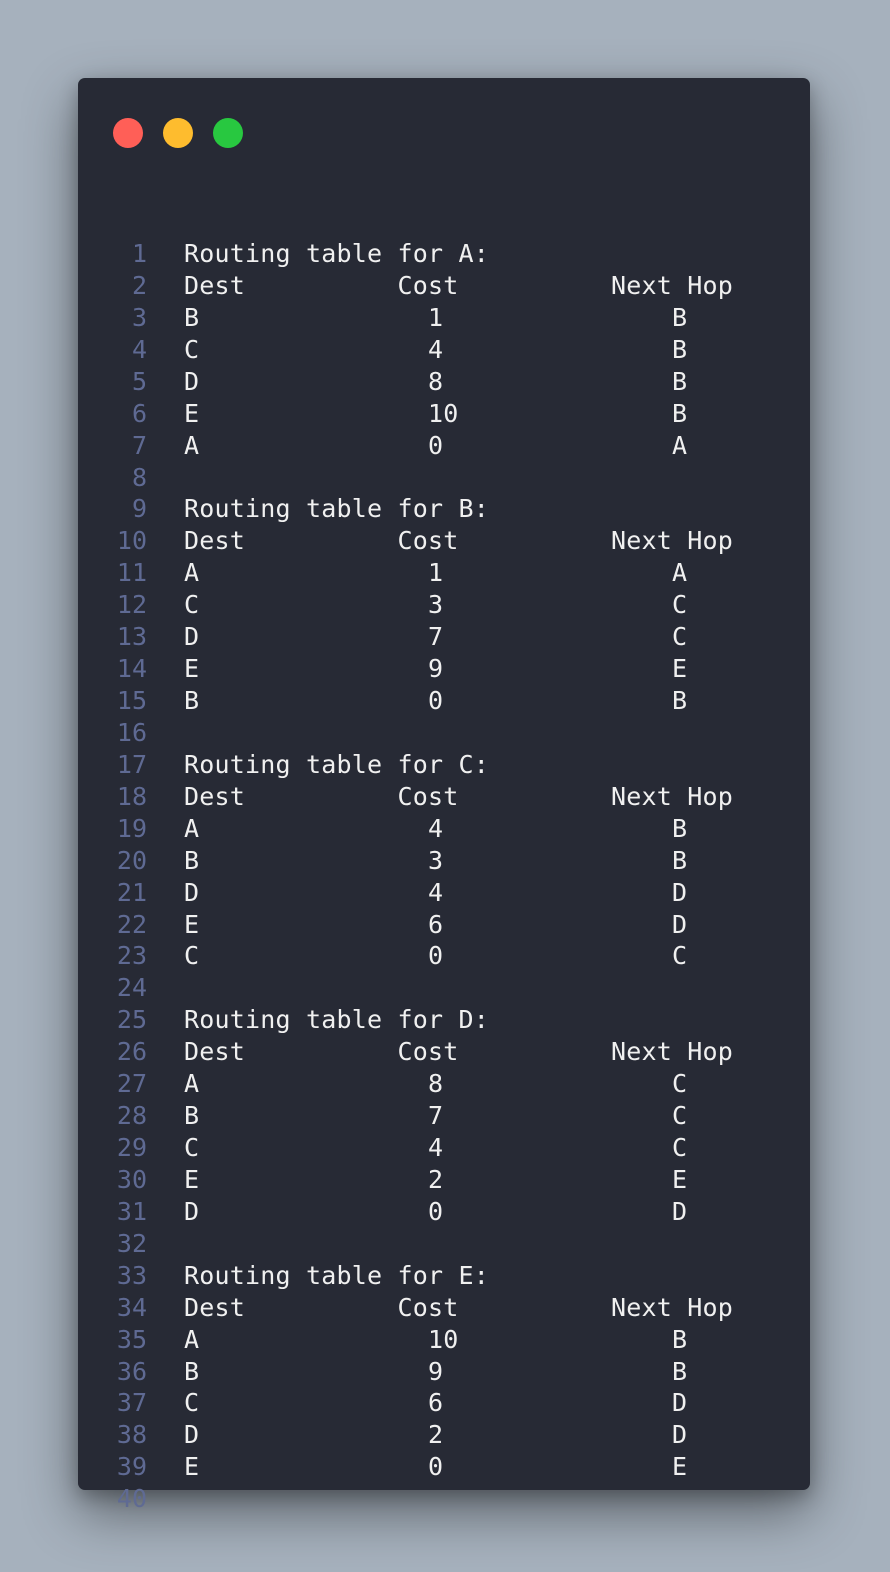 This screenshot has width=890, height=1572. Describe the element at coordinates (178, 133) in the screenshot. I see `minimize-window-button` at that location.